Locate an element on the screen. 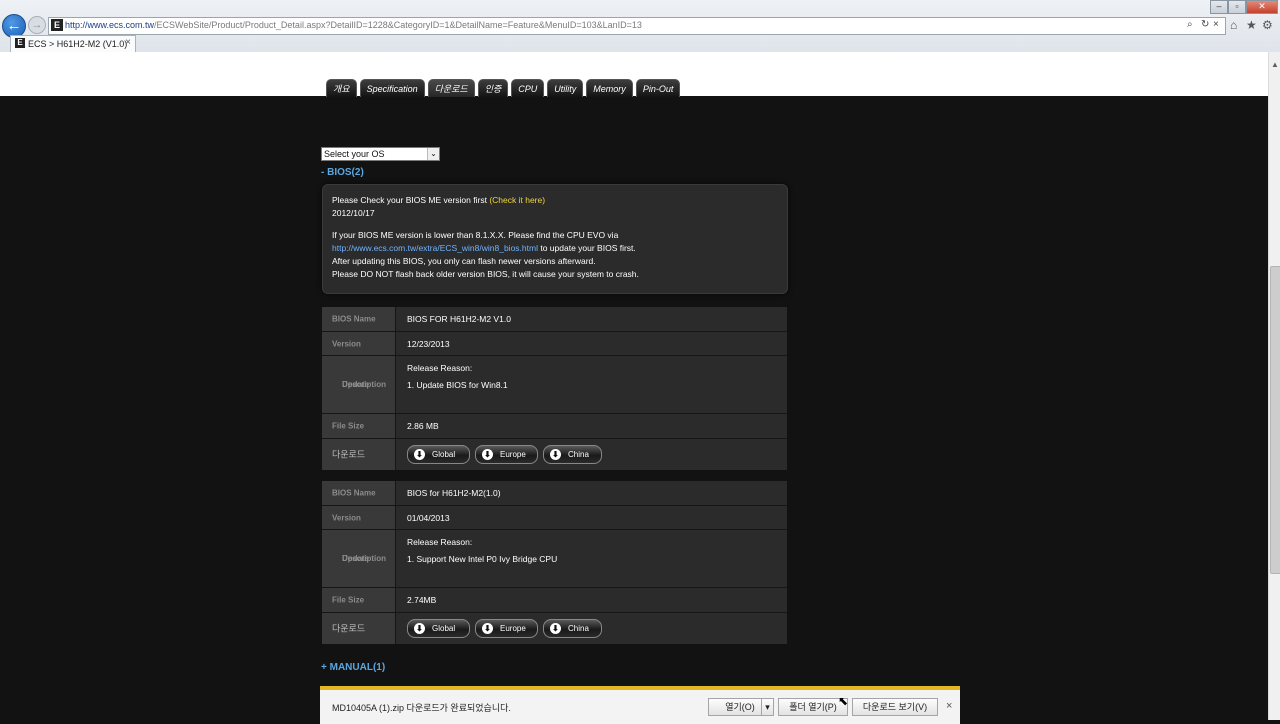 The width and height of the screenshot is (1280, 724). notice-check-text: Please Check your BIOS ME version first is located at coordinates (409, 200).